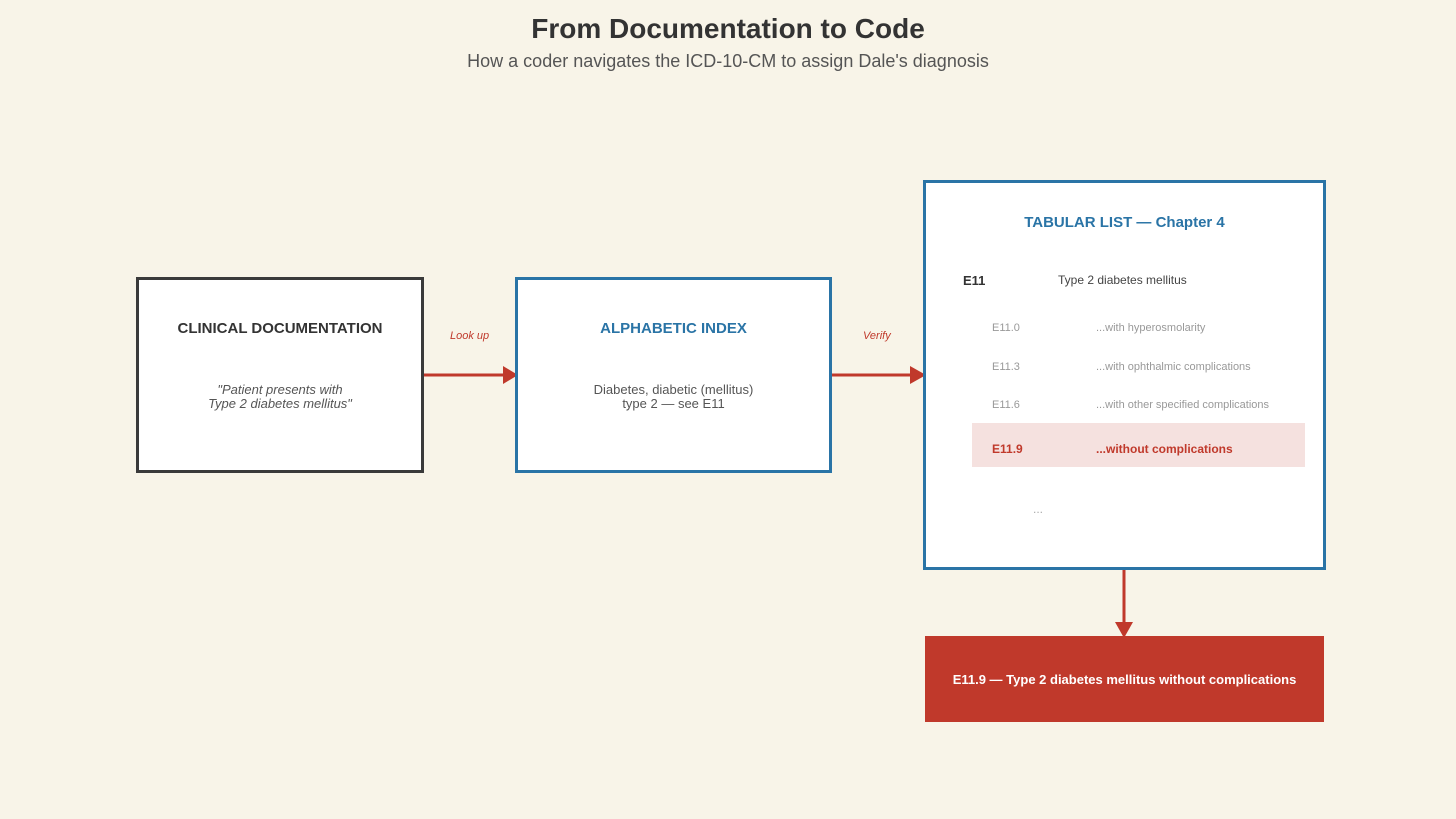 The width and height of the screenshot is (1456, 819). I want to click on clinical-quote-line-2: Type 2 diabetes mellitus", so click(280, 403).